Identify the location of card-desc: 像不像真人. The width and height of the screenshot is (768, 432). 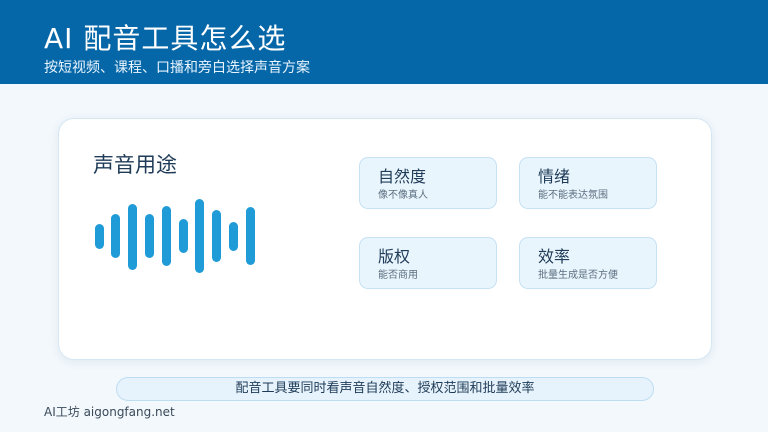
(403, 195).